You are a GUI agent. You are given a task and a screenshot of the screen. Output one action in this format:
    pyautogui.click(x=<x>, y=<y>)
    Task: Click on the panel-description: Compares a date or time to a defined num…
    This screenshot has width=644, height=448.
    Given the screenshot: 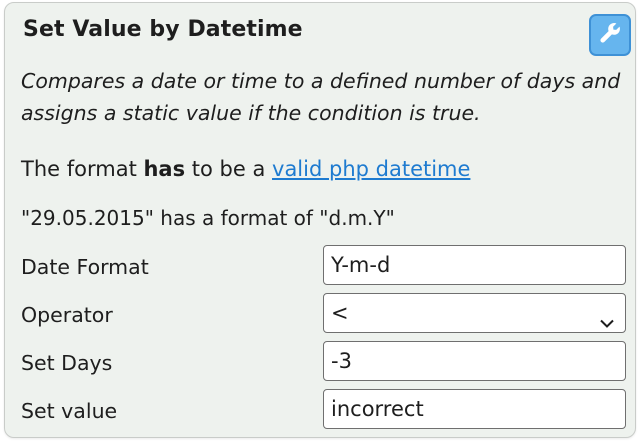 What is the action you would take?
    pyautogui.click(x=321, y=97)
    